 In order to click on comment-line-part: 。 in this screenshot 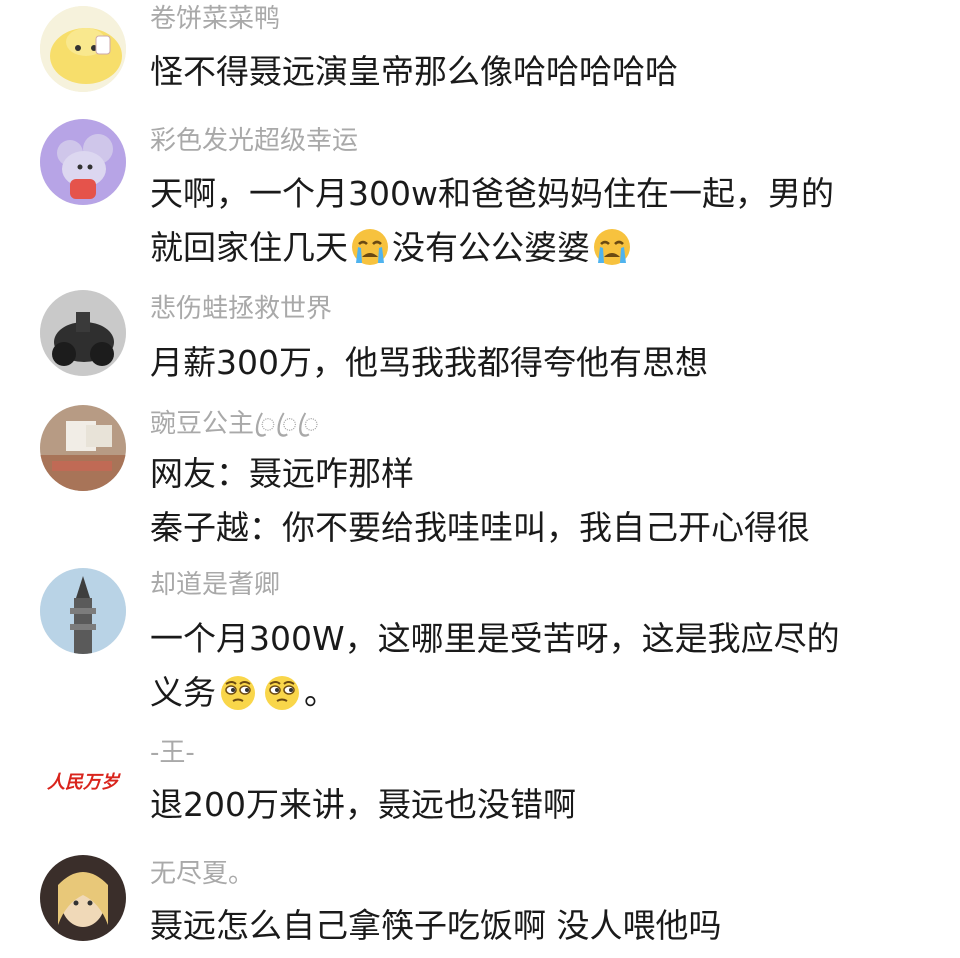, I will do `click(320, 692)`.